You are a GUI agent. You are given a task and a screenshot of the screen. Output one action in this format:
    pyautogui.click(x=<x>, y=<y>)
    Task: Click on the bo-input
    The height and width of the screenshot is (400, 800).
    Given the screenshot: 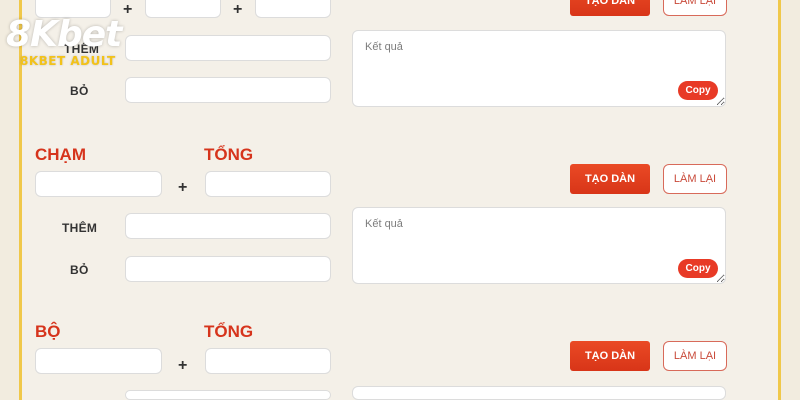 What is the action you would take?
    pyautogui.click(x=98, y=361)
    